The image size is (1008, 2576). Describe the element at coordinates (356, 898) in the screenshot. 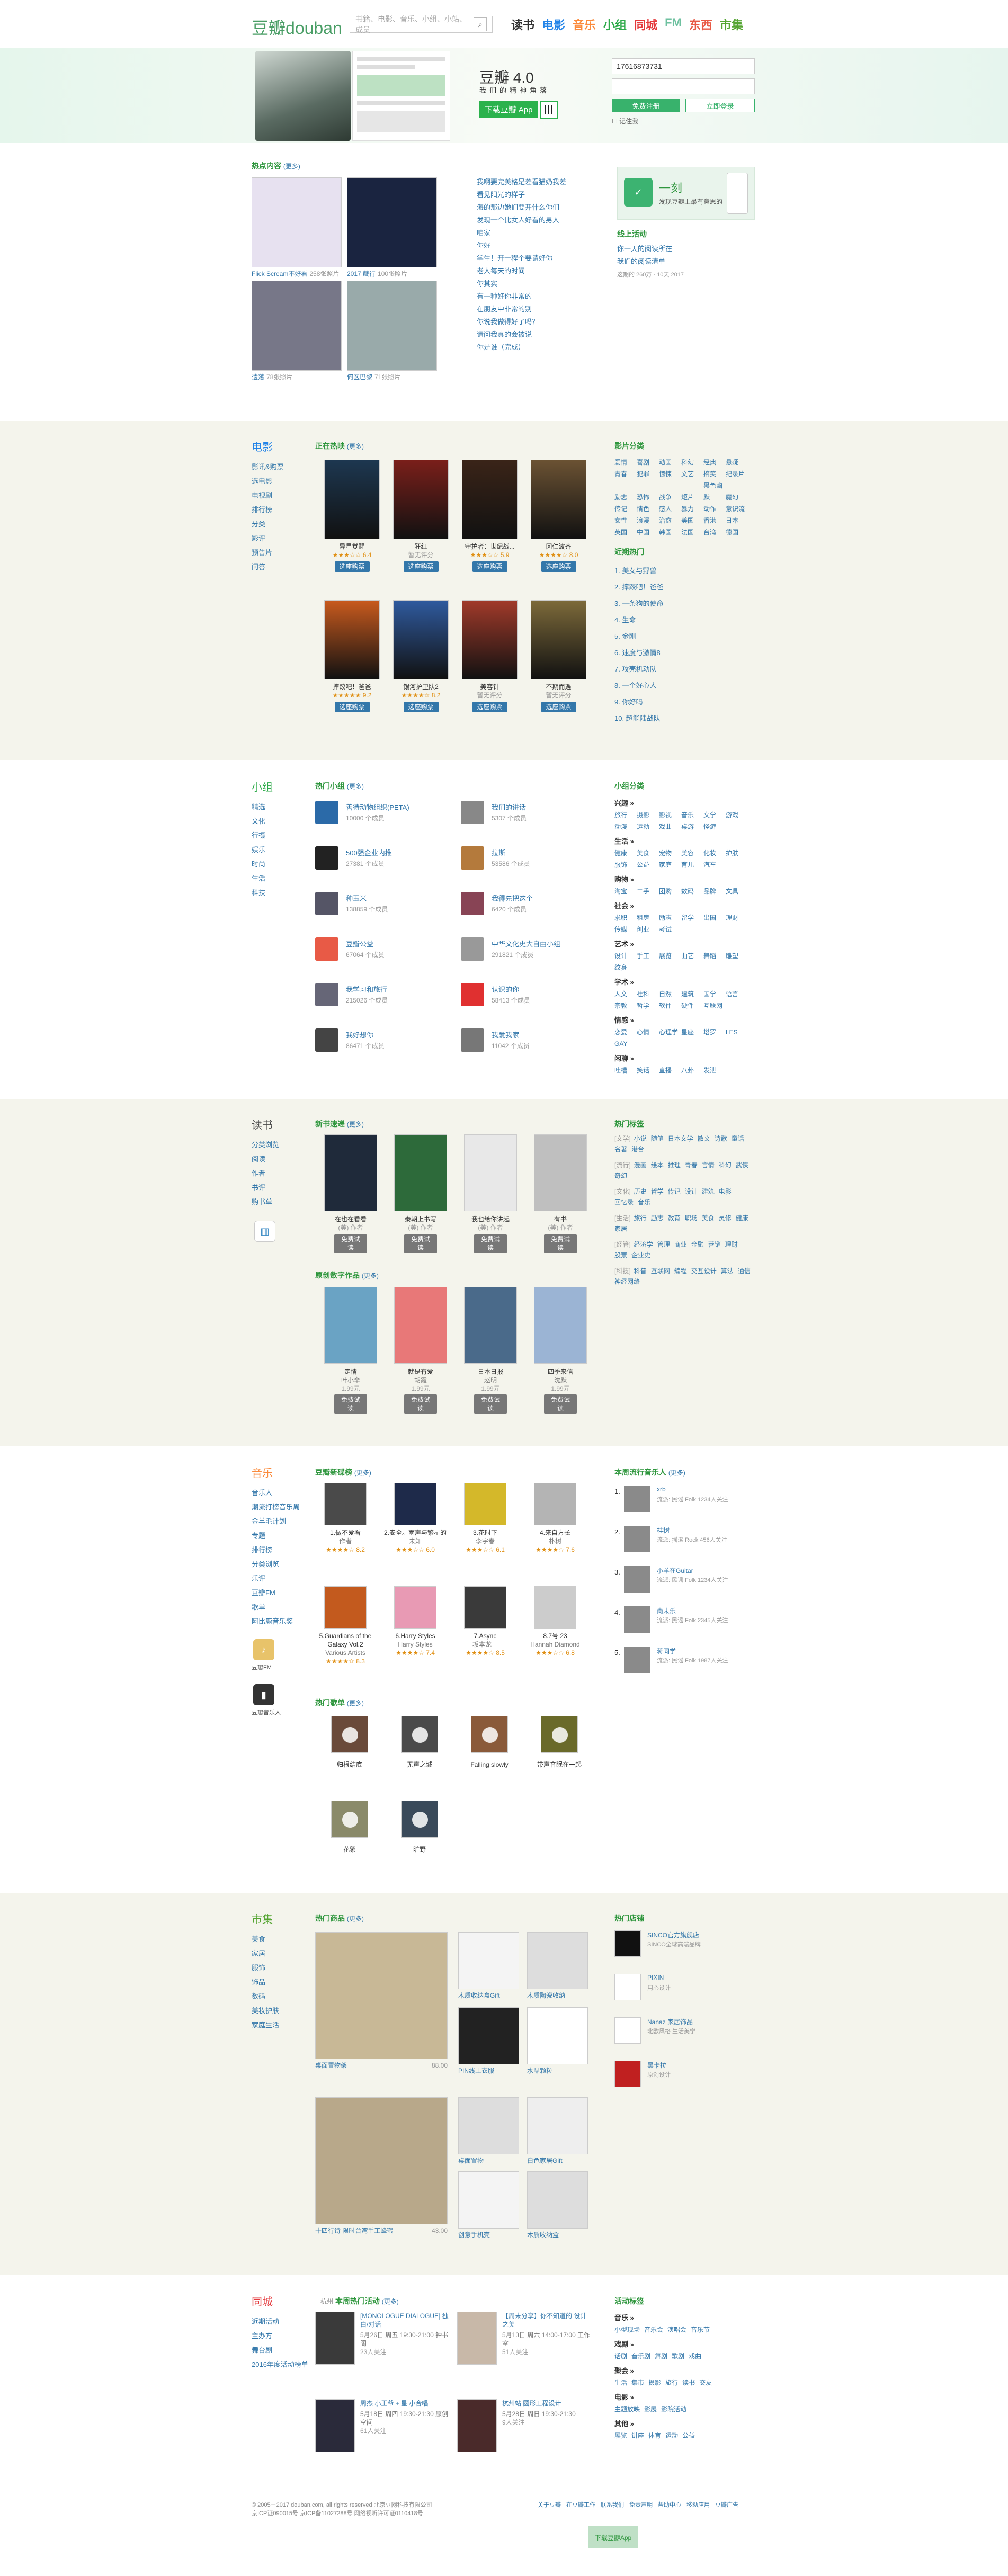

I see `group-name: 种玉米` at that location.